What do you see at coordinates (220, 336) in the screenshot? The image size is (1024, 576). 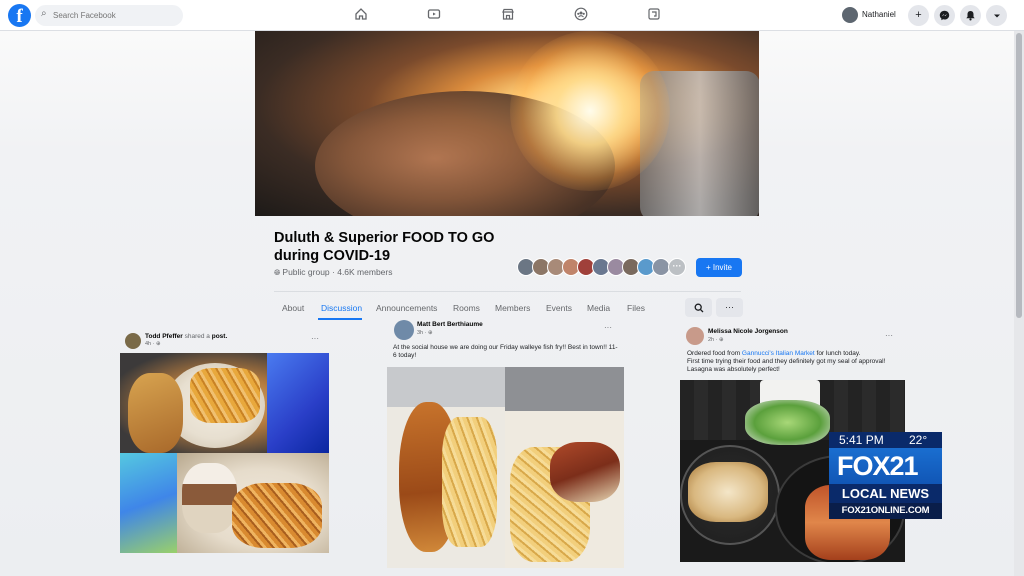 I see `shared-post-link: post.` at bounding box center [220, 336].